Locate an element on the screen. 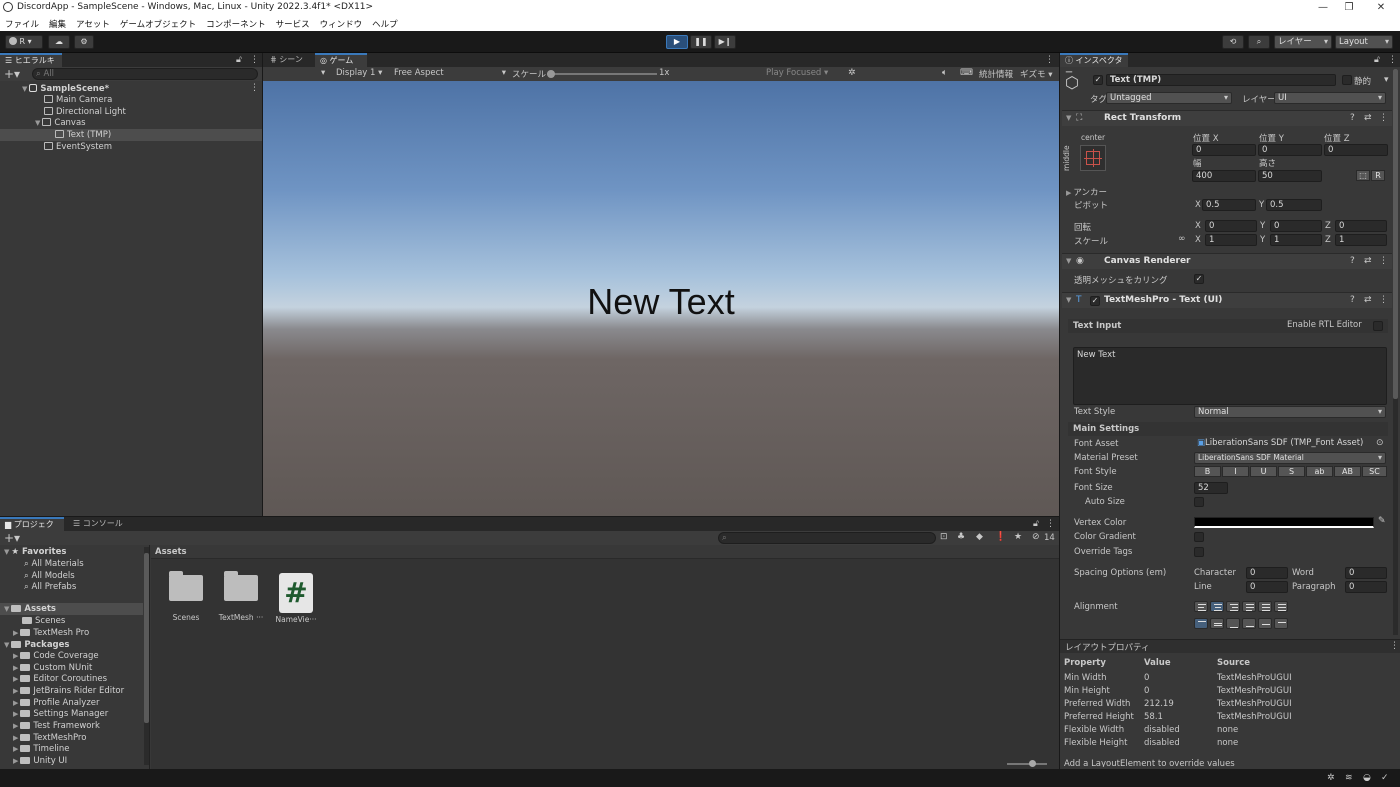  raw-edit-button: R is located at coordinates (1378, 175).